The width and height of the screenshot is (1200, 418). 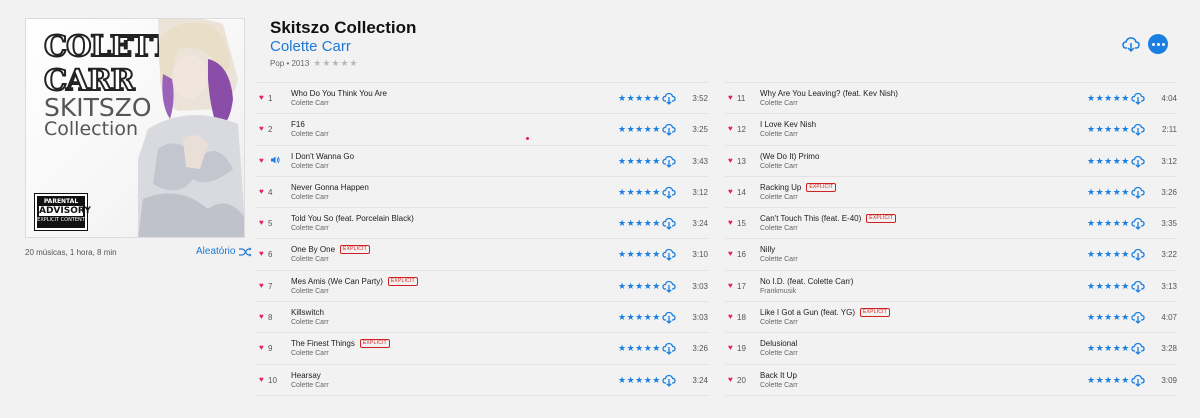 What do you see at coordinates (951, 380) in the screenshot?
I see `track-row: ♥ 20 Back It Up Colette Carr ★★★★★ 3:09` at bounding box center [951, 380].